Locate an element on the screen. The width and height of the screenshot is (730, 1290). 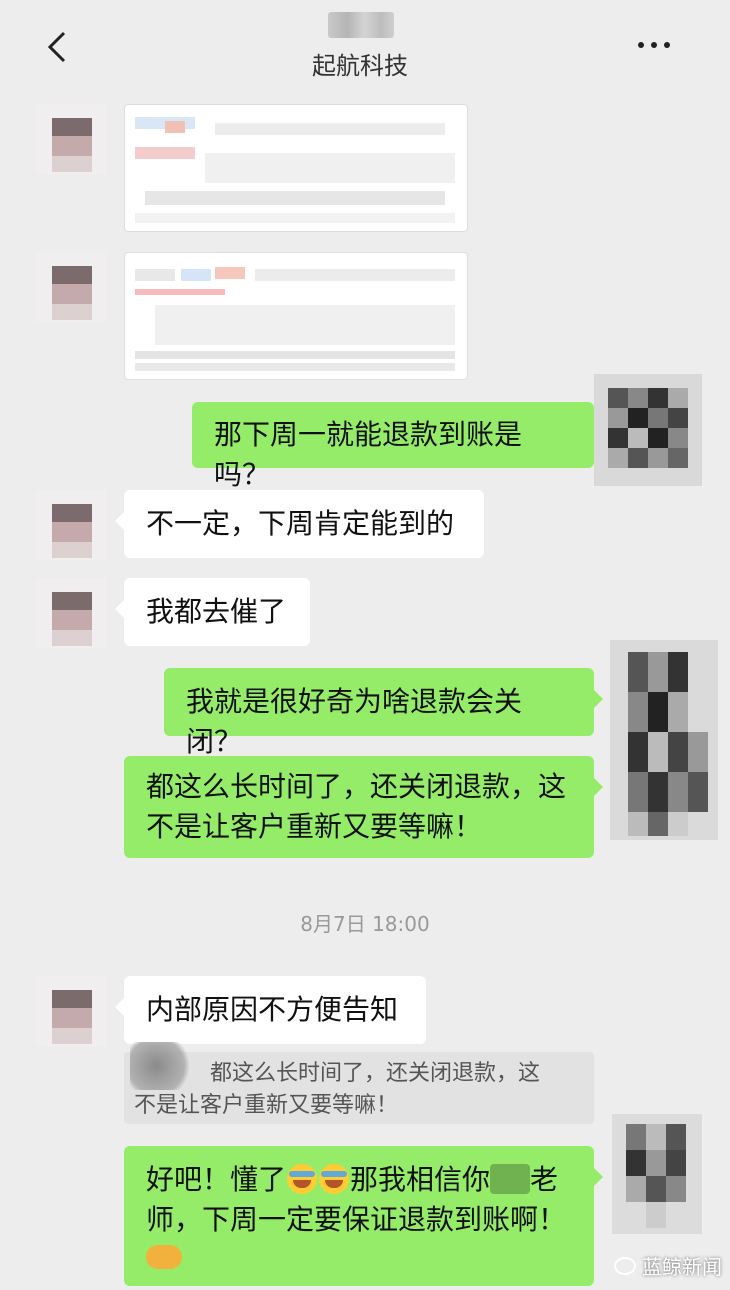
message-text: 老 is located at coordinates (544, 1179).